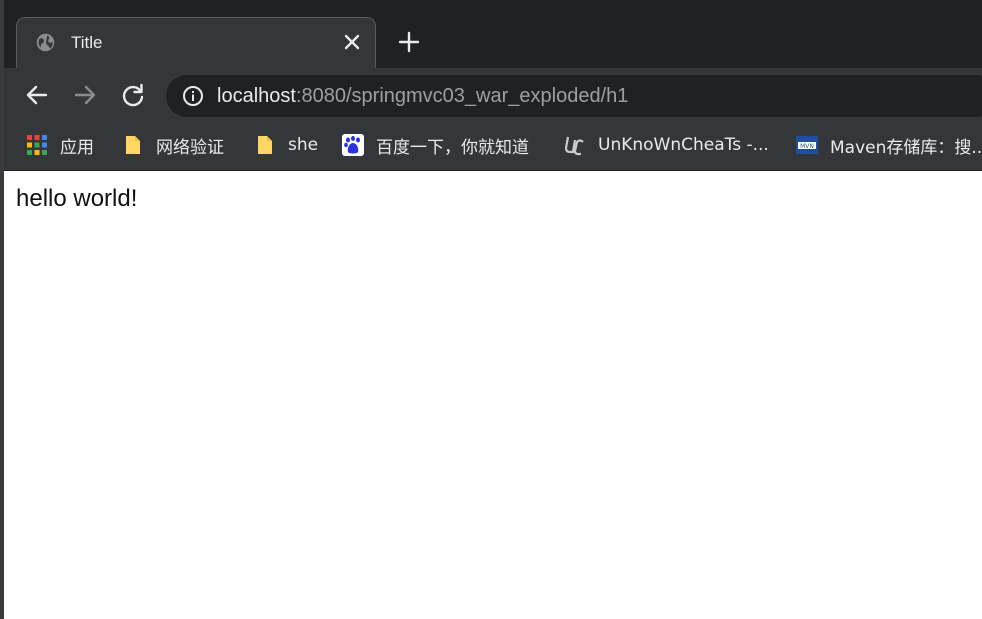  I want to click on bookmark-label: 网络验证, so click(190, 147).